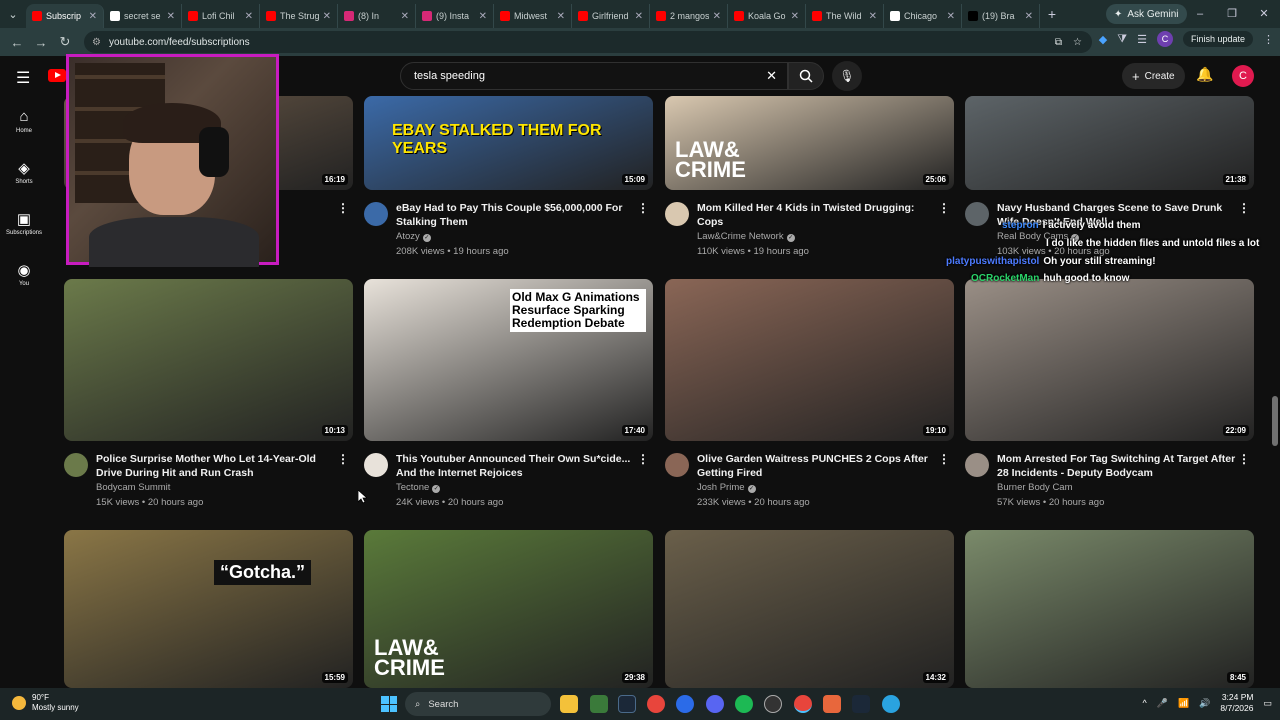 This screenshot has width=1280, height=720. Describe the element at coordinates (24, 121) in the screenshot. I see `nav-item-home: ⌂ Home` at that location.